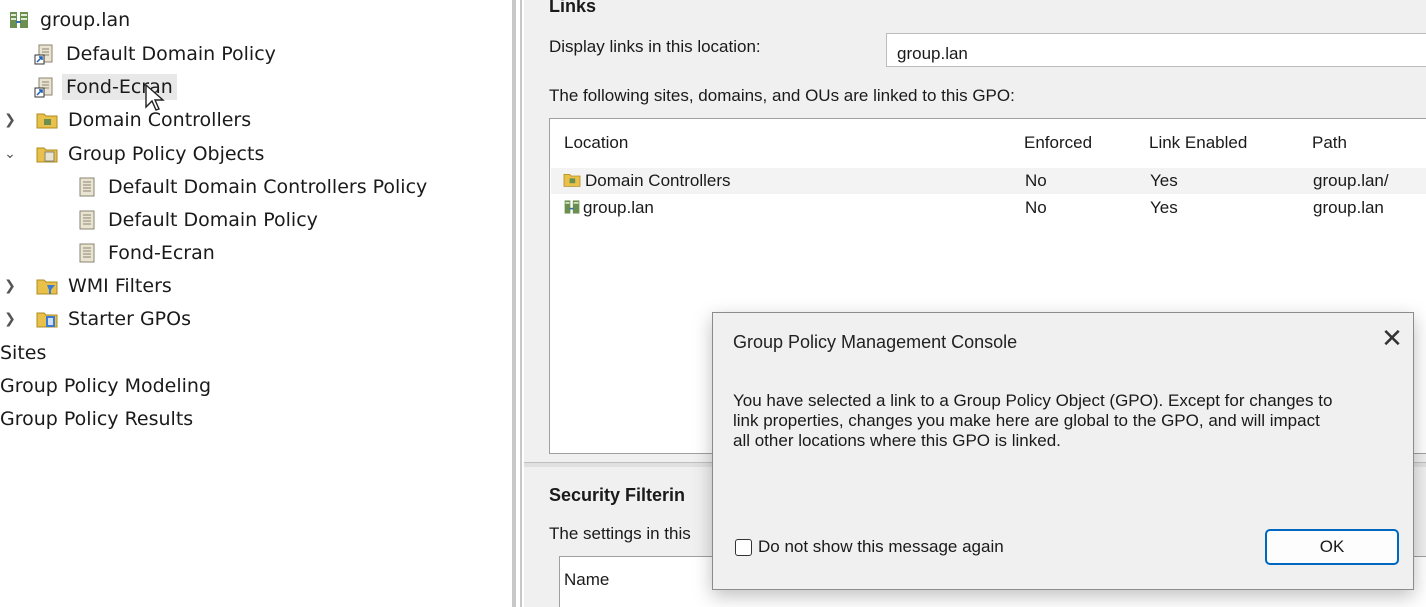  What do you see at coordinates (618, 207) in the screenshot?
I see `row-location-text: group.lan` at bounding box center [618, 207].